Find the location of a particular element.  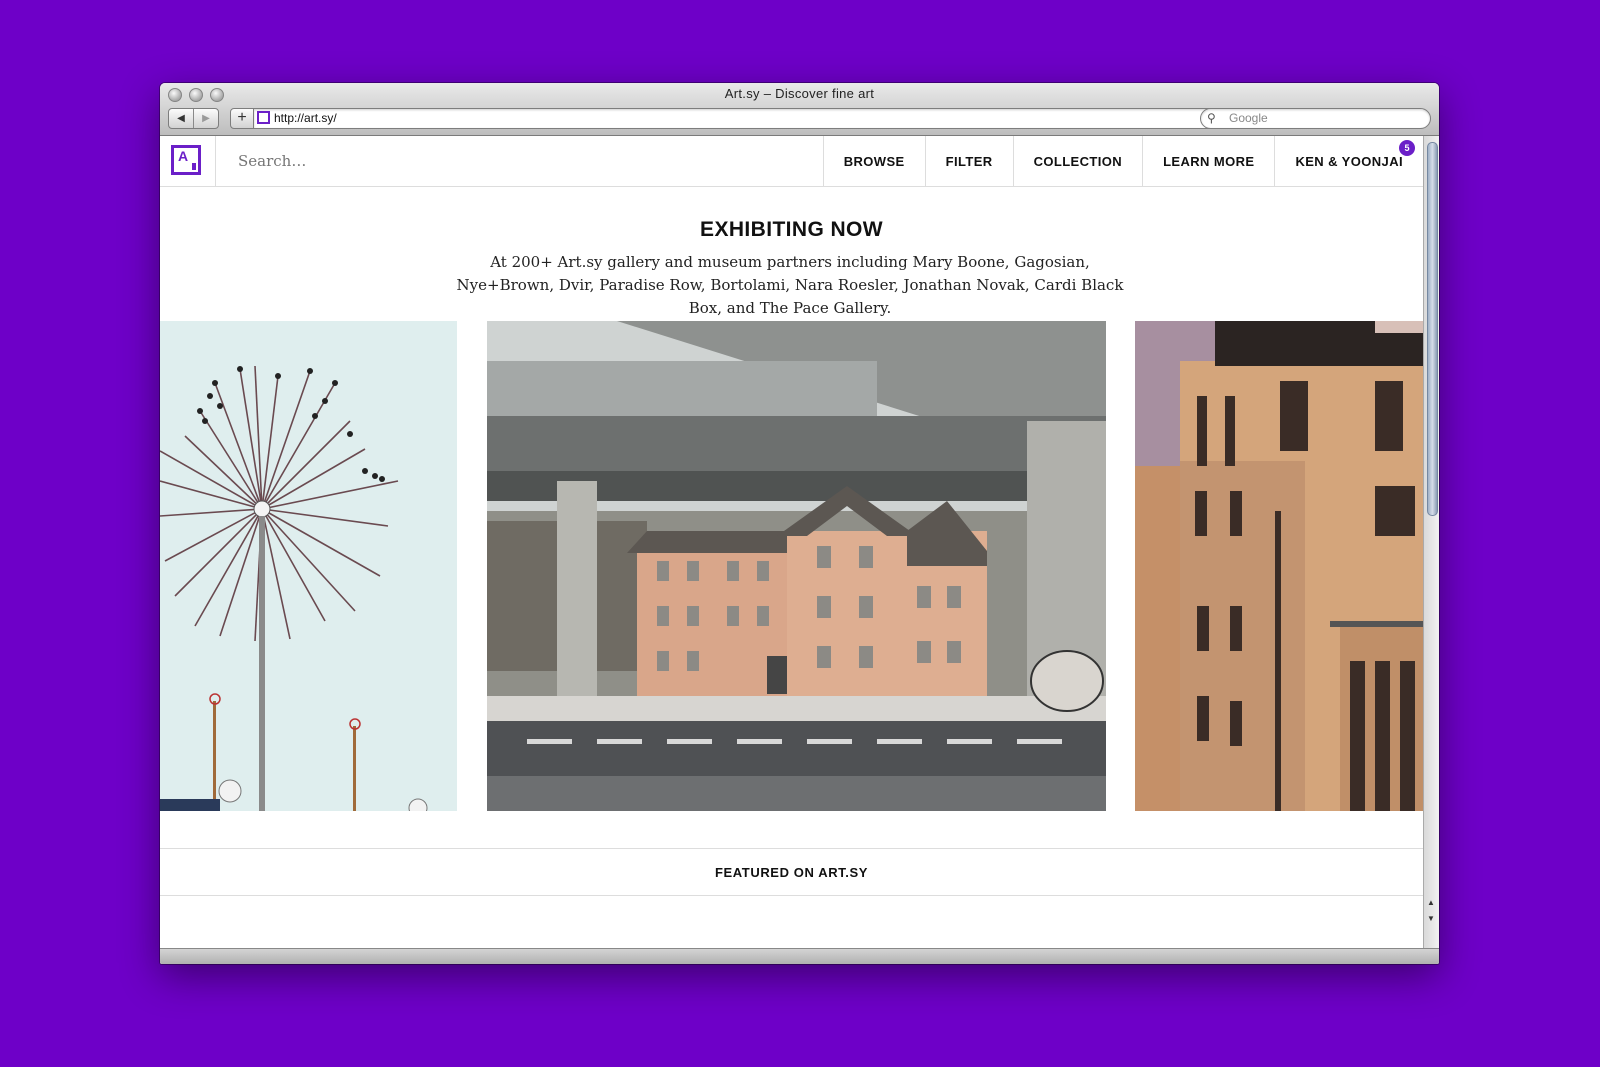

building-artwork-graphic is located at coordinates (1279, 566).